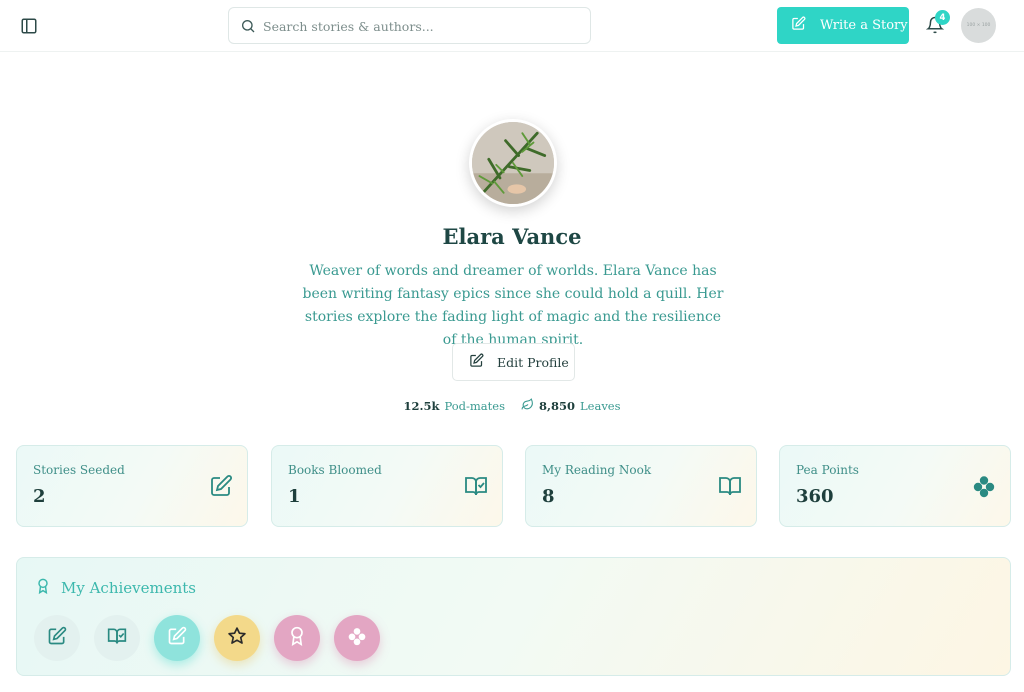  I want to click on profile-stats: 12.5k Pod-mates 8,850 Leaves, so click(512, 406).